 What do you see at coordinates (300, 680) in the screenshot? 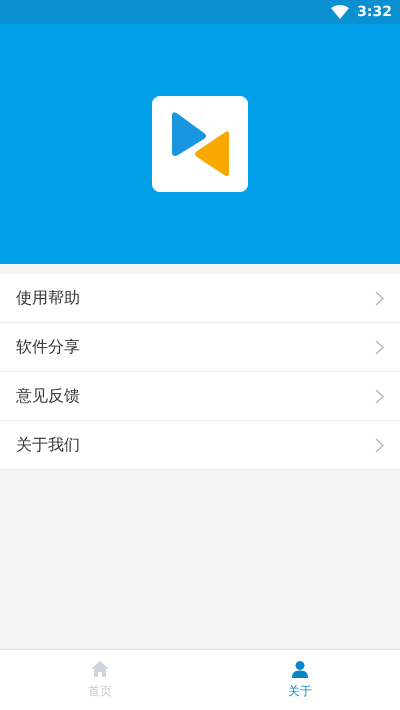
I see `tab-item: 关于` at bounding box center [300, 680].